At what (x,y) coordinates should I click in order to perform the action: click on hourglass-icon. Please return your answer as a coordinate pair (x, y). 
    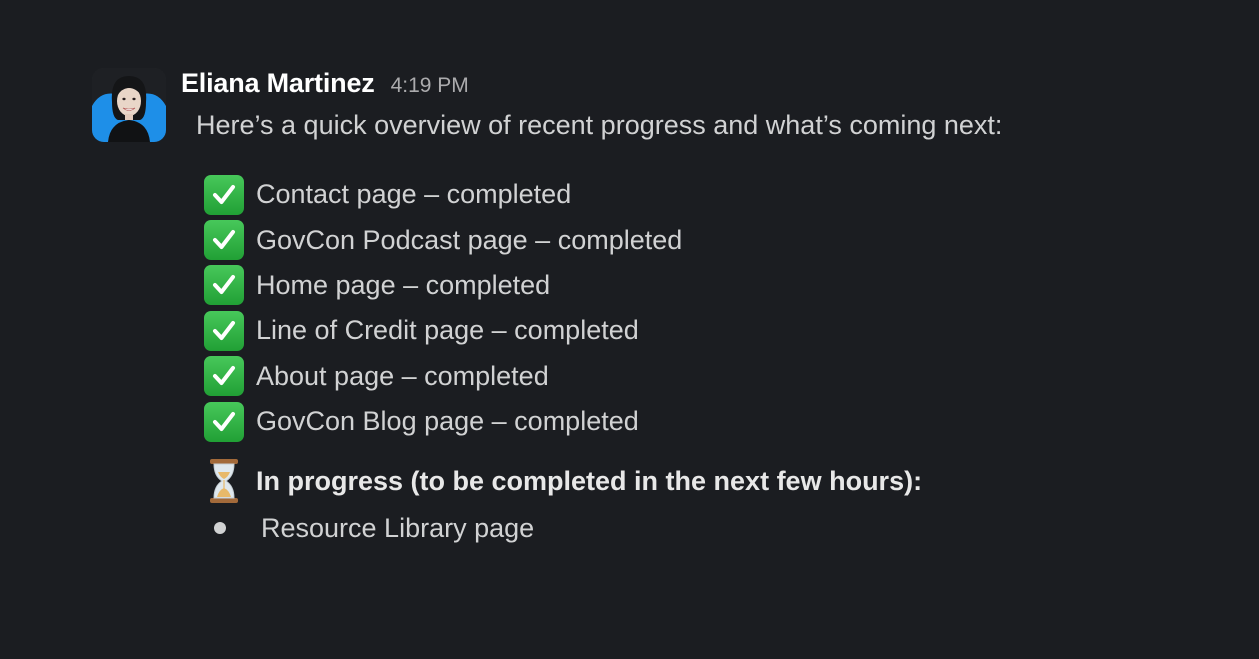
    Looking at the image, I should click on (224, 481).